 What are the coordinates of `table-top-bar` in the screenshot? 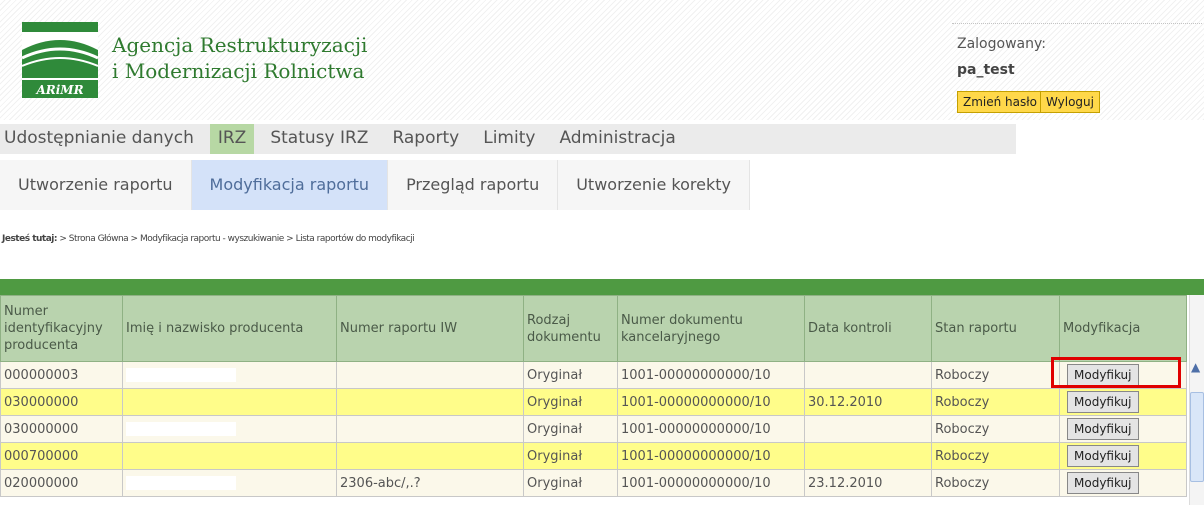 It's located at (602, 287).